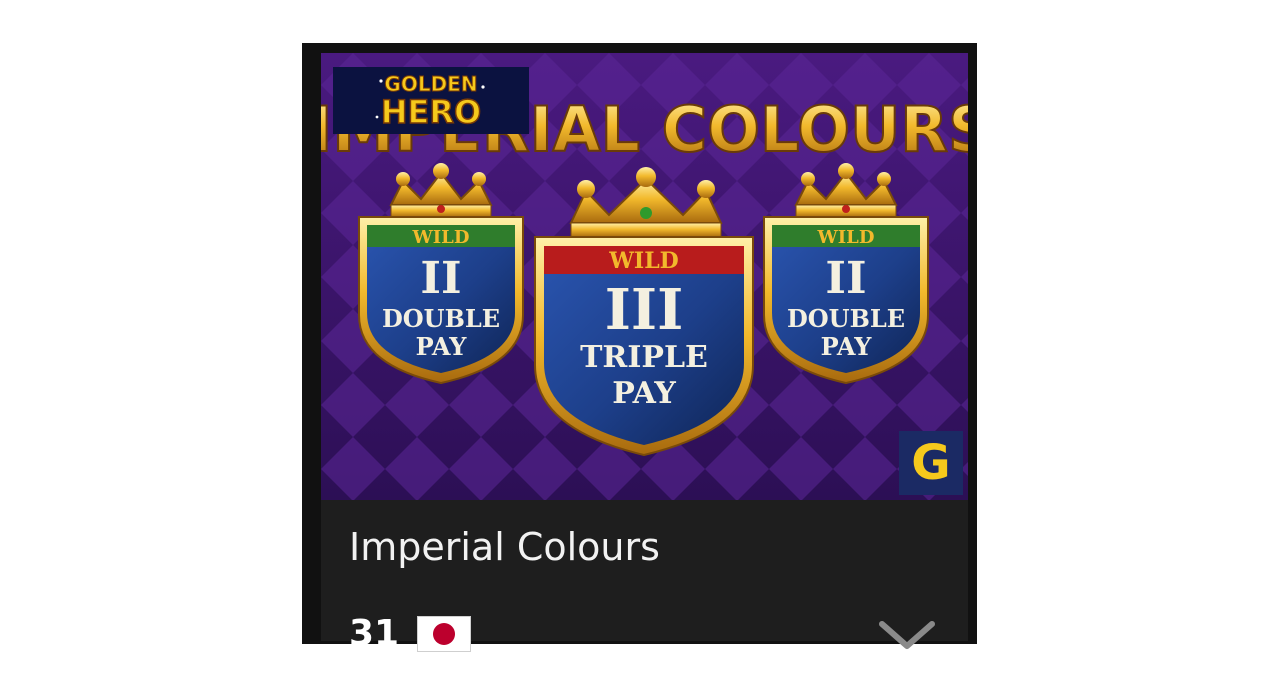  I want to click on provider-badge: G, so click(931, 463).